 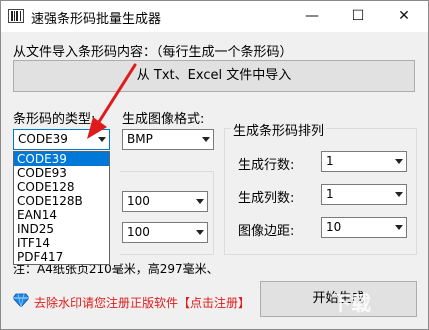 What do you see at coordinates (214, 76) in the screenshot?
I see `import-file-button: 从 Txt、Excel 文件中导入` at bounding box center [214, 76].